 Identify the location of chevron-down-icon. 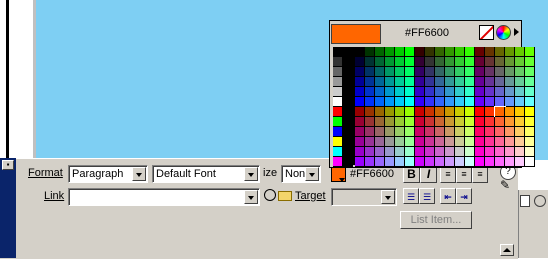
(251, 174).